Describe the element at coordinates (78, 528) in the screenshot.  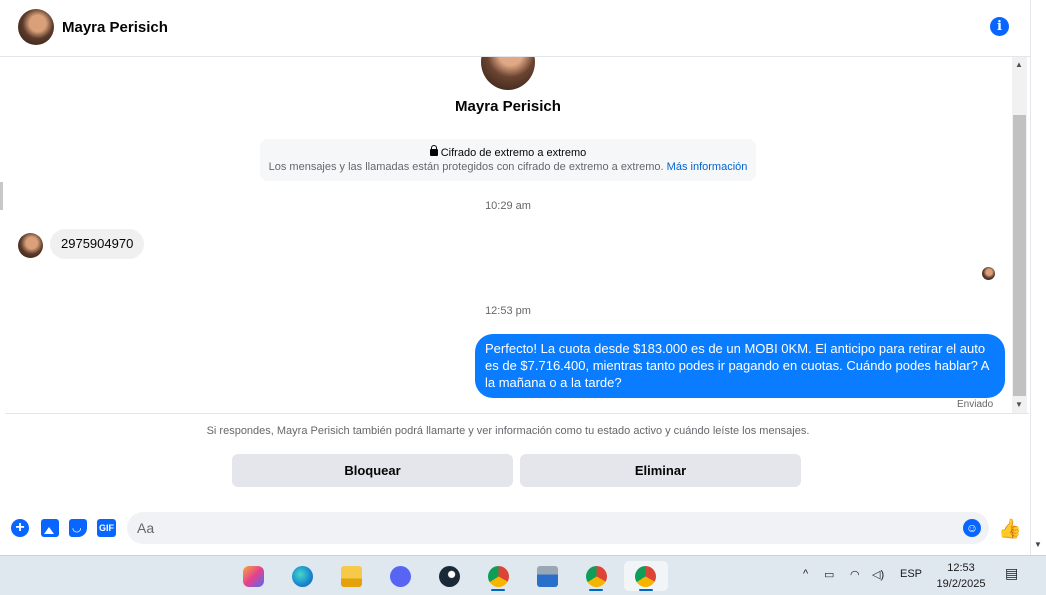
I see `sticker-icon` at that location.